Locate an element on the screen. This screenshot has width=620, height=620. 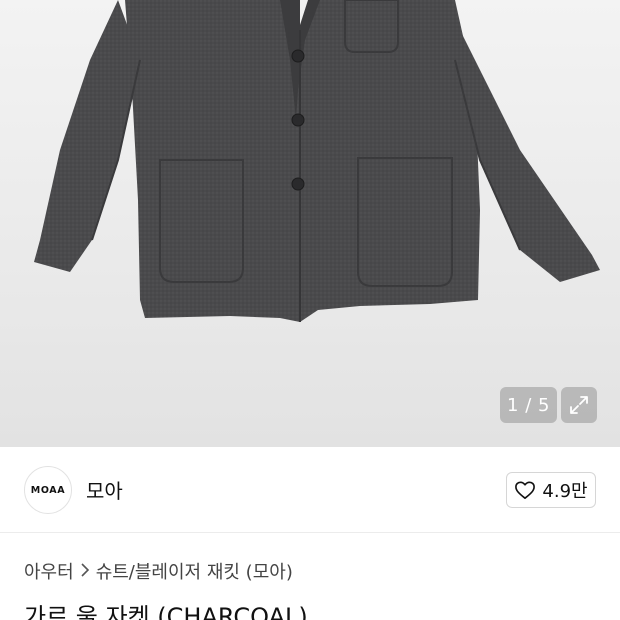
chevron-right-icon is located at coordinates (85, 571).